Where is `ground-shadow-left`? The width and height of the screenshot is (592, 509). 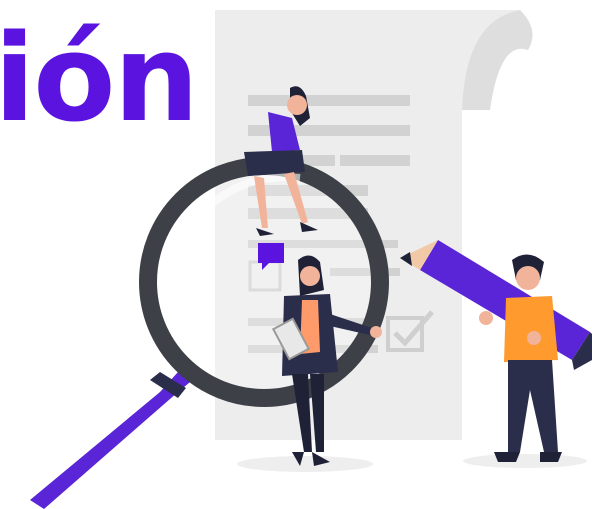
ground-shadow-left is located at coordinates (305, 464).